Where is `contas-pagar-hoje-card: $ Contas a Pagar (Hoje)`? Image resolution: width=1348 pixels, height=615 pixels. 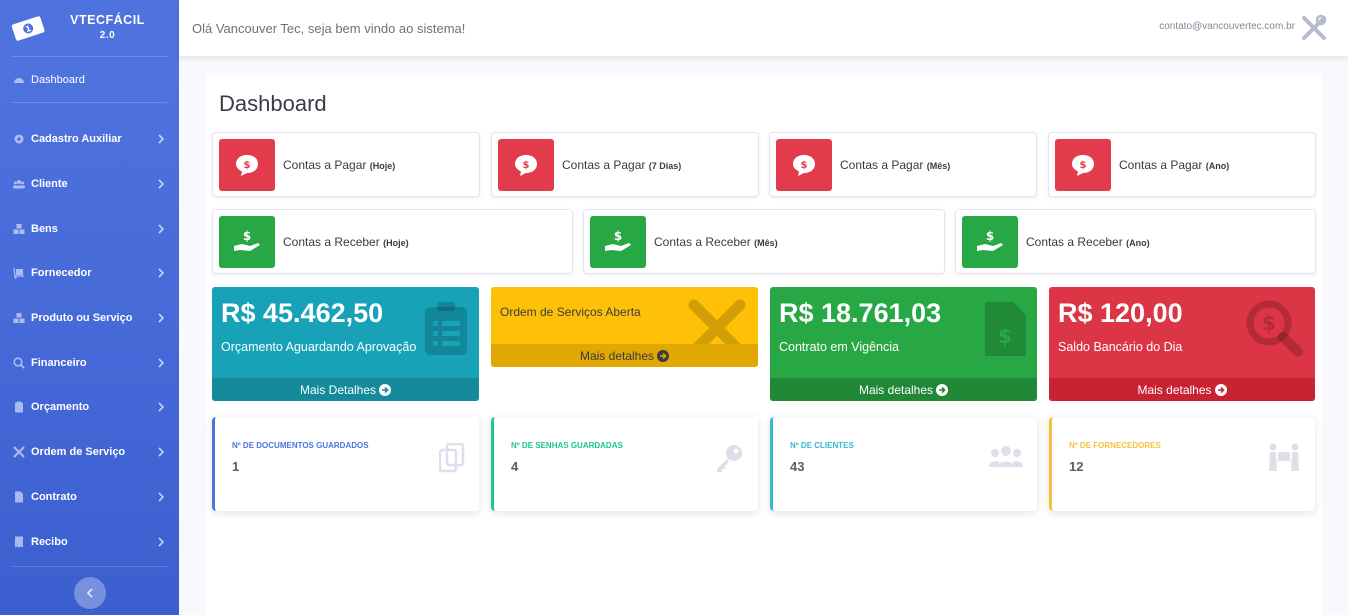
contas-pagar-hoje-card: $ Contas a Pagar (Hoje) is located at coordinates (346, 164).